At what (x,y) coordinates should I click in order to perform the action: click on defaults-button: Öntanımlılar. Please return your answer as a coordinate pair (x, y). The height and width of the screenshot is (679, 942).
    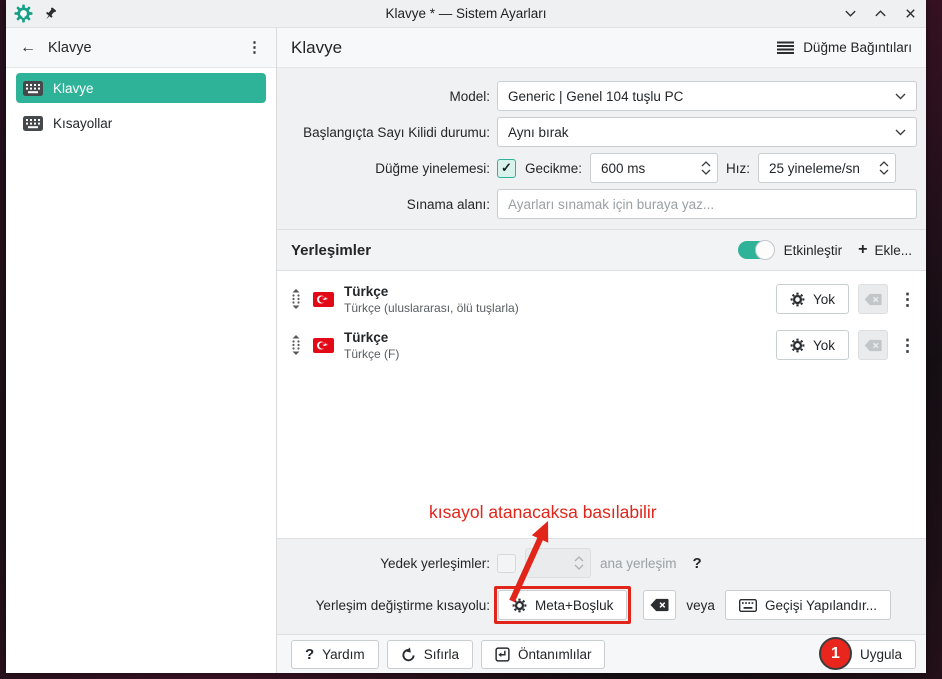
    Looking at the image, I should click on (543, 654).